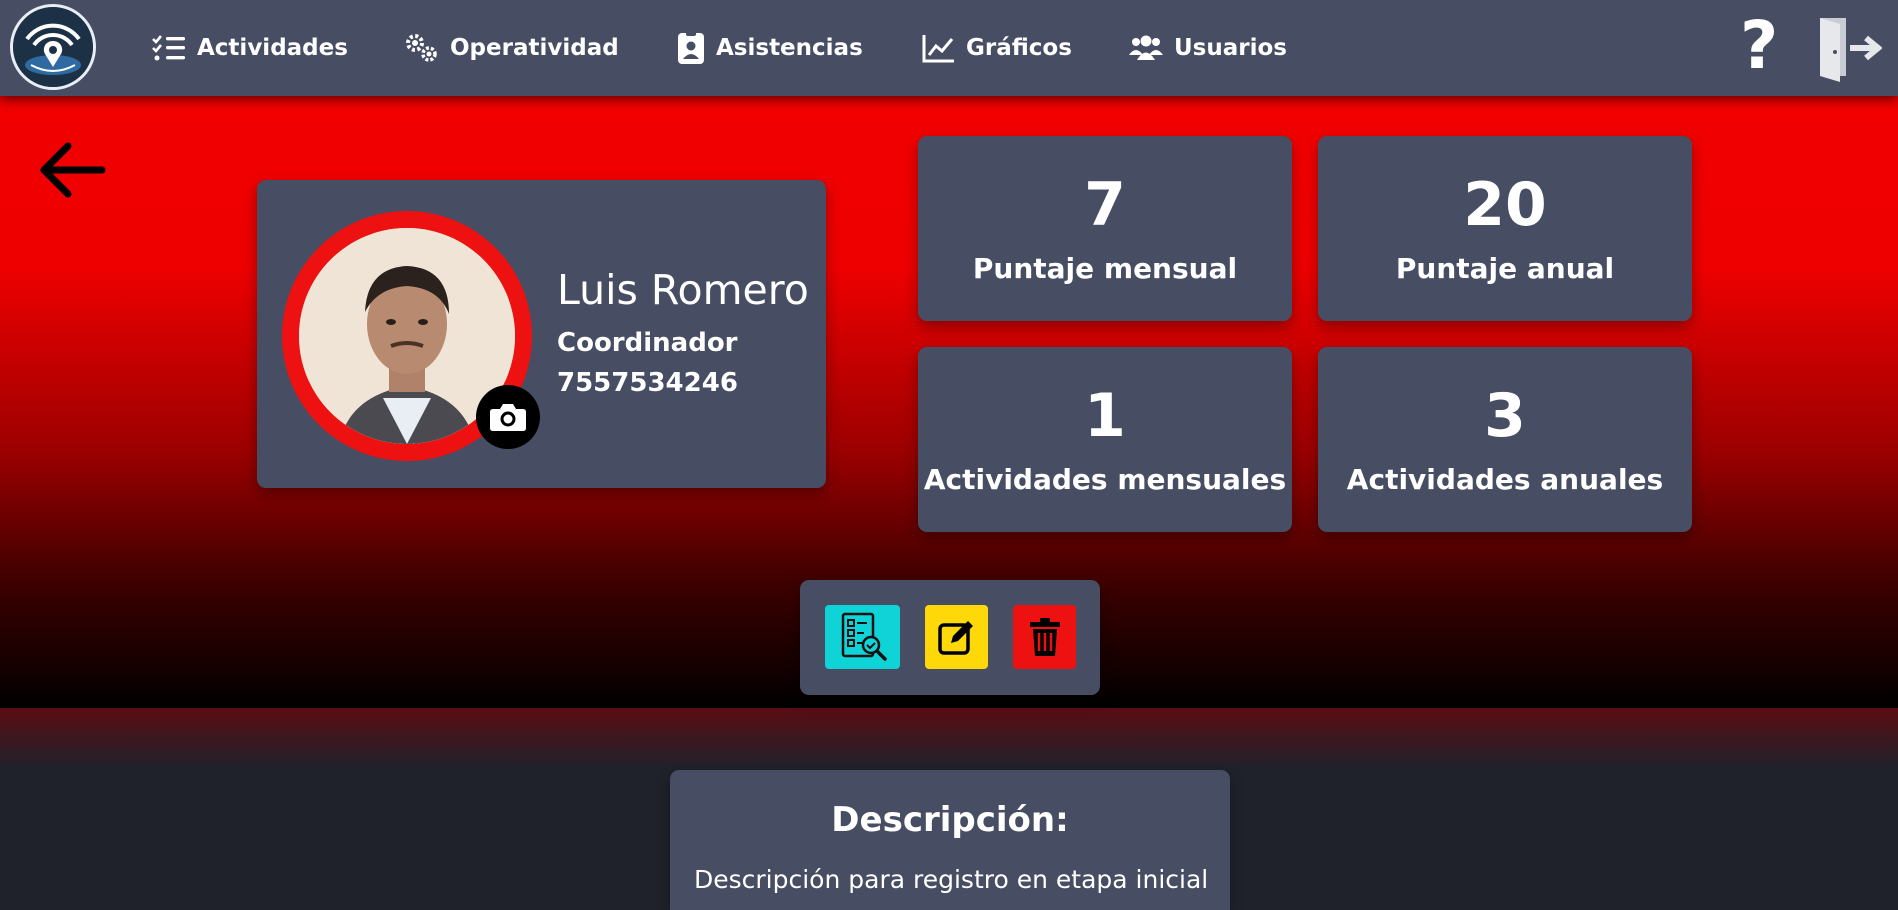 The width and height of the screenshot is (1898, 910). What do you see at coordinates (647, 343) in the screenshot?
I see `user-role: Coordinador` at bounding box center [647, 343].